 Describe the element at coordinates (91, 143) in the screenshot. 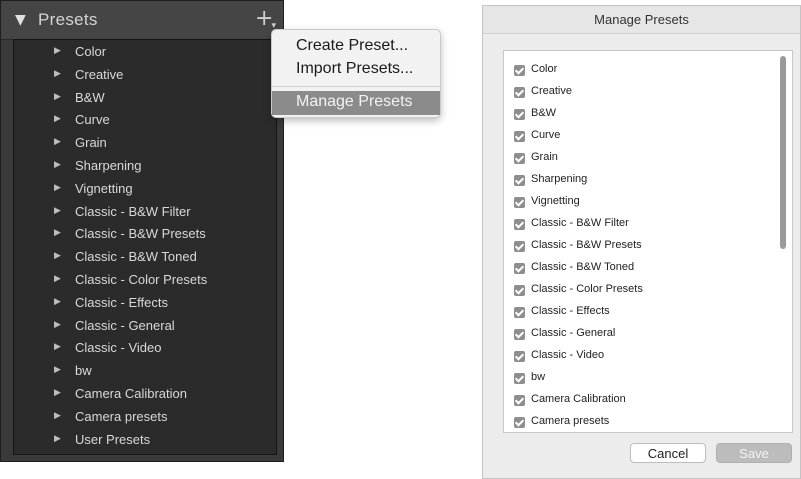

I see `preset-folder-label: Grain` at that location.